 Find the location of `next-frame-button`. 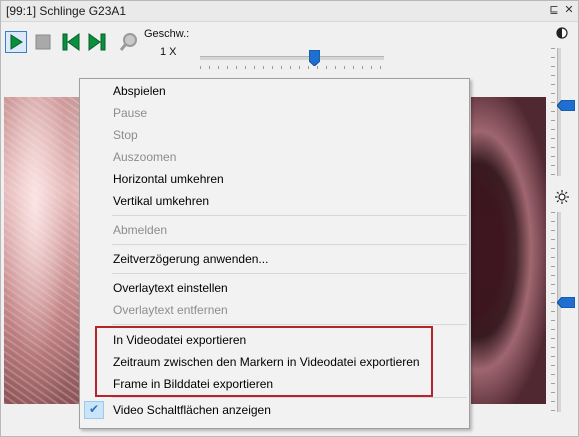

next-frame-button is located at coordinates (97, 42).